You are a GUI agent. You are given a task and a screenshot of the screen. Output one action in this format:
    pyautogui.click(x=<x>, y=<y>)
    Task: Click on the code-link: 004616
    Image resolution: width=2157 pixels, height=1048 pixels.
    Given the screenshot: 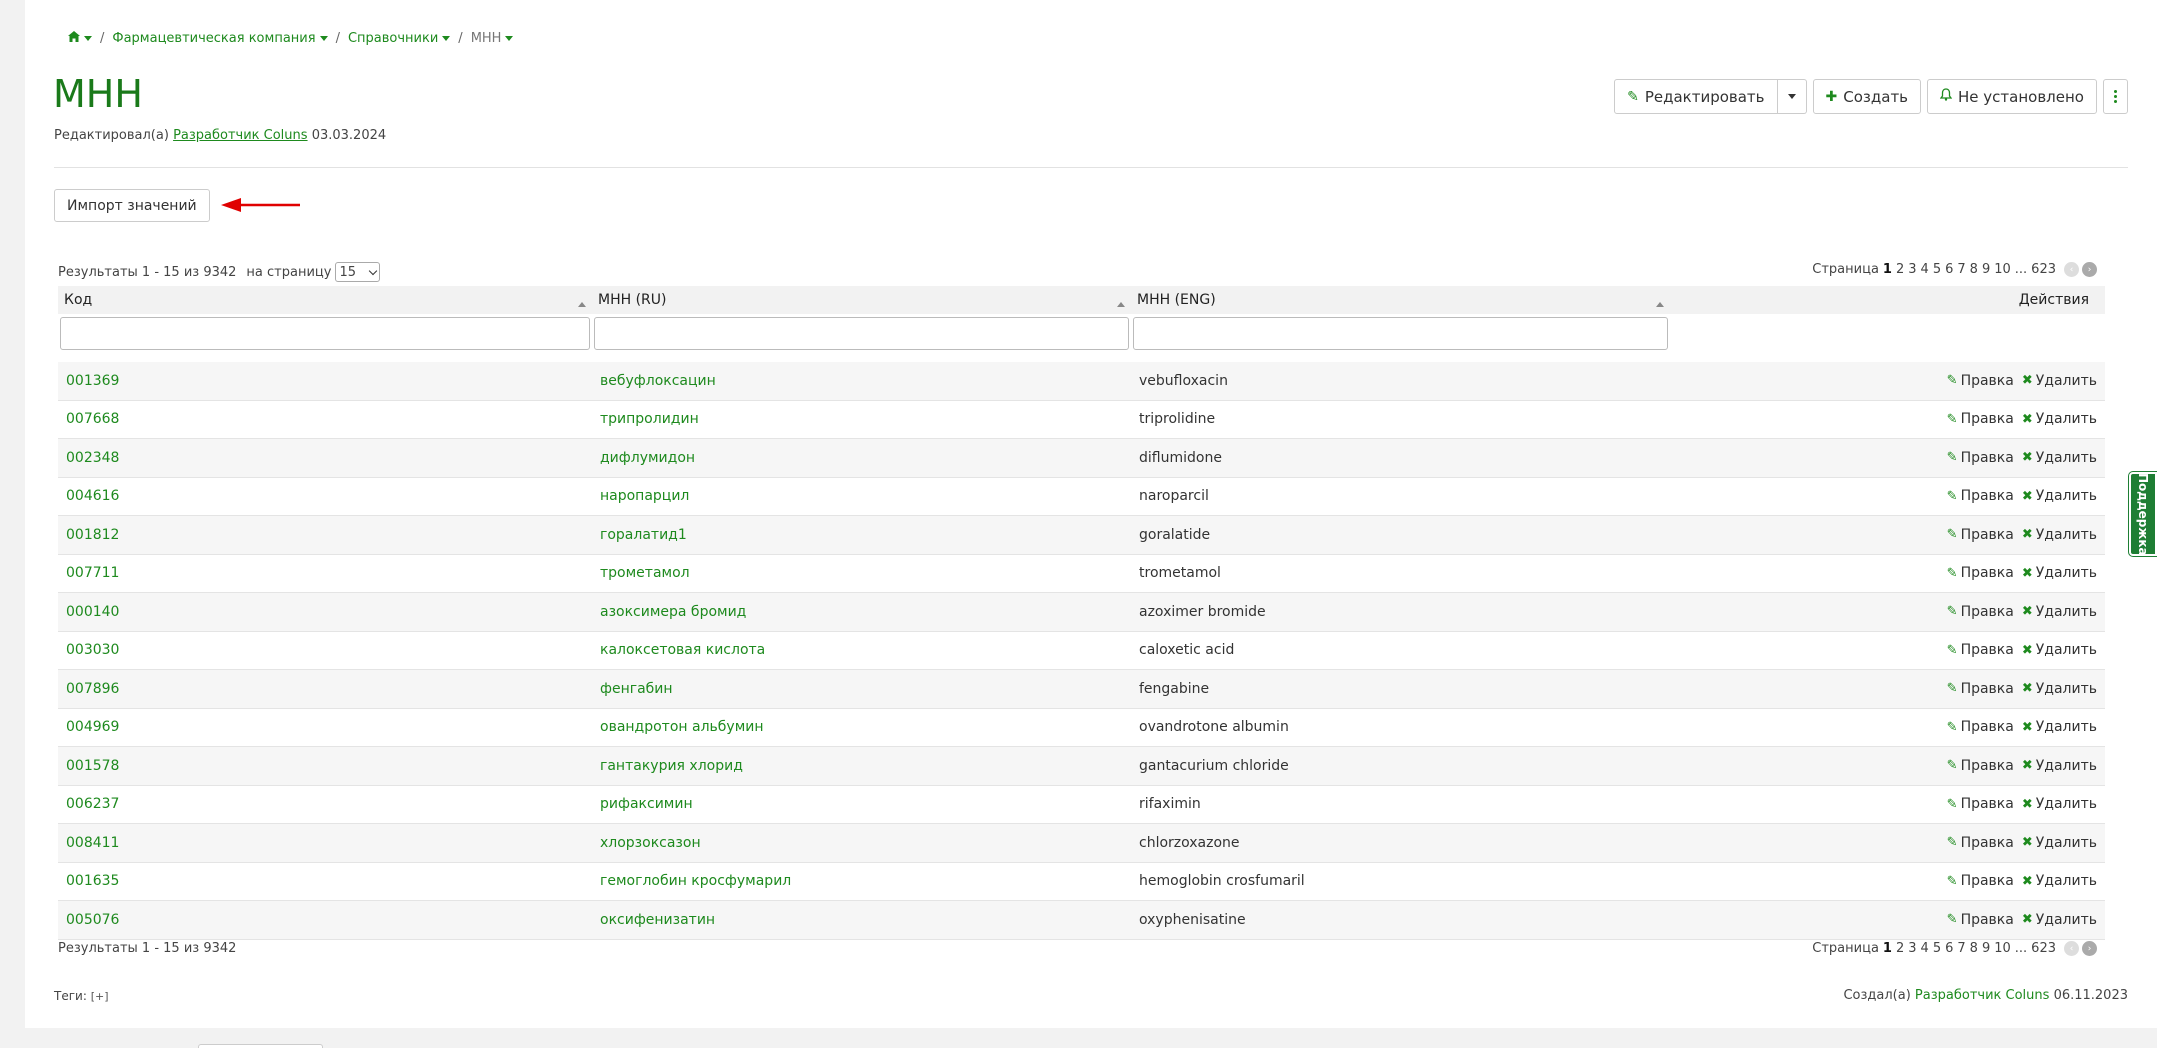 What is the action you would take?
    pyautogui.click(x=92, y=496)
    